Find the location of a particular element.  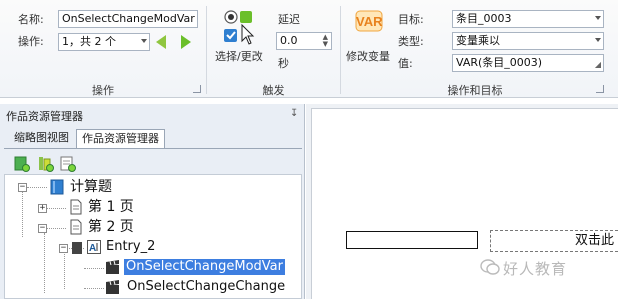

text-entry-icon: A is located at coordinates (94, 247).